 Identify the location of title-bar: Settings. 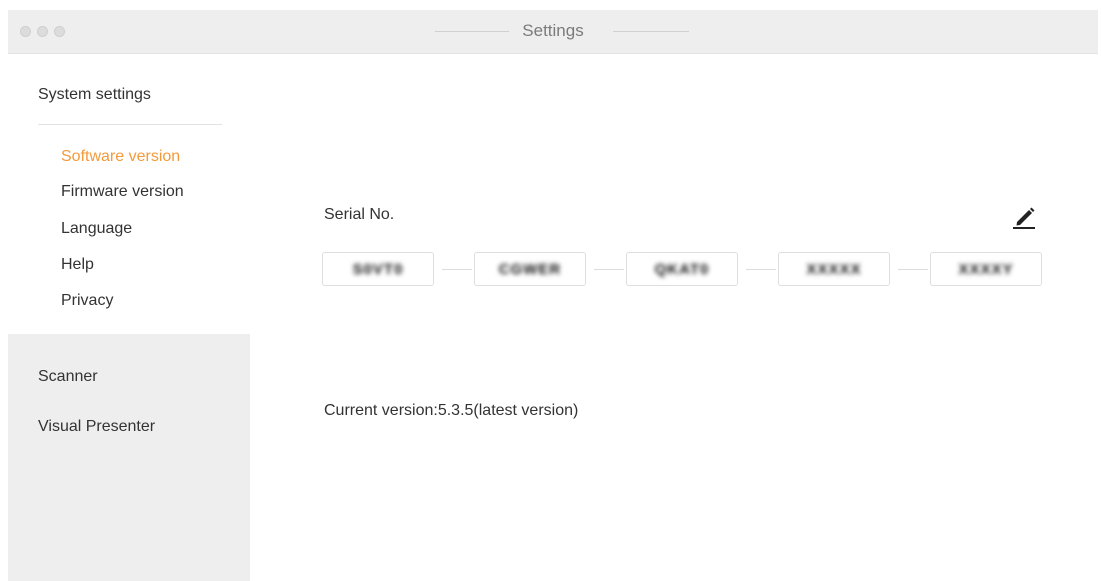
(553, 32).